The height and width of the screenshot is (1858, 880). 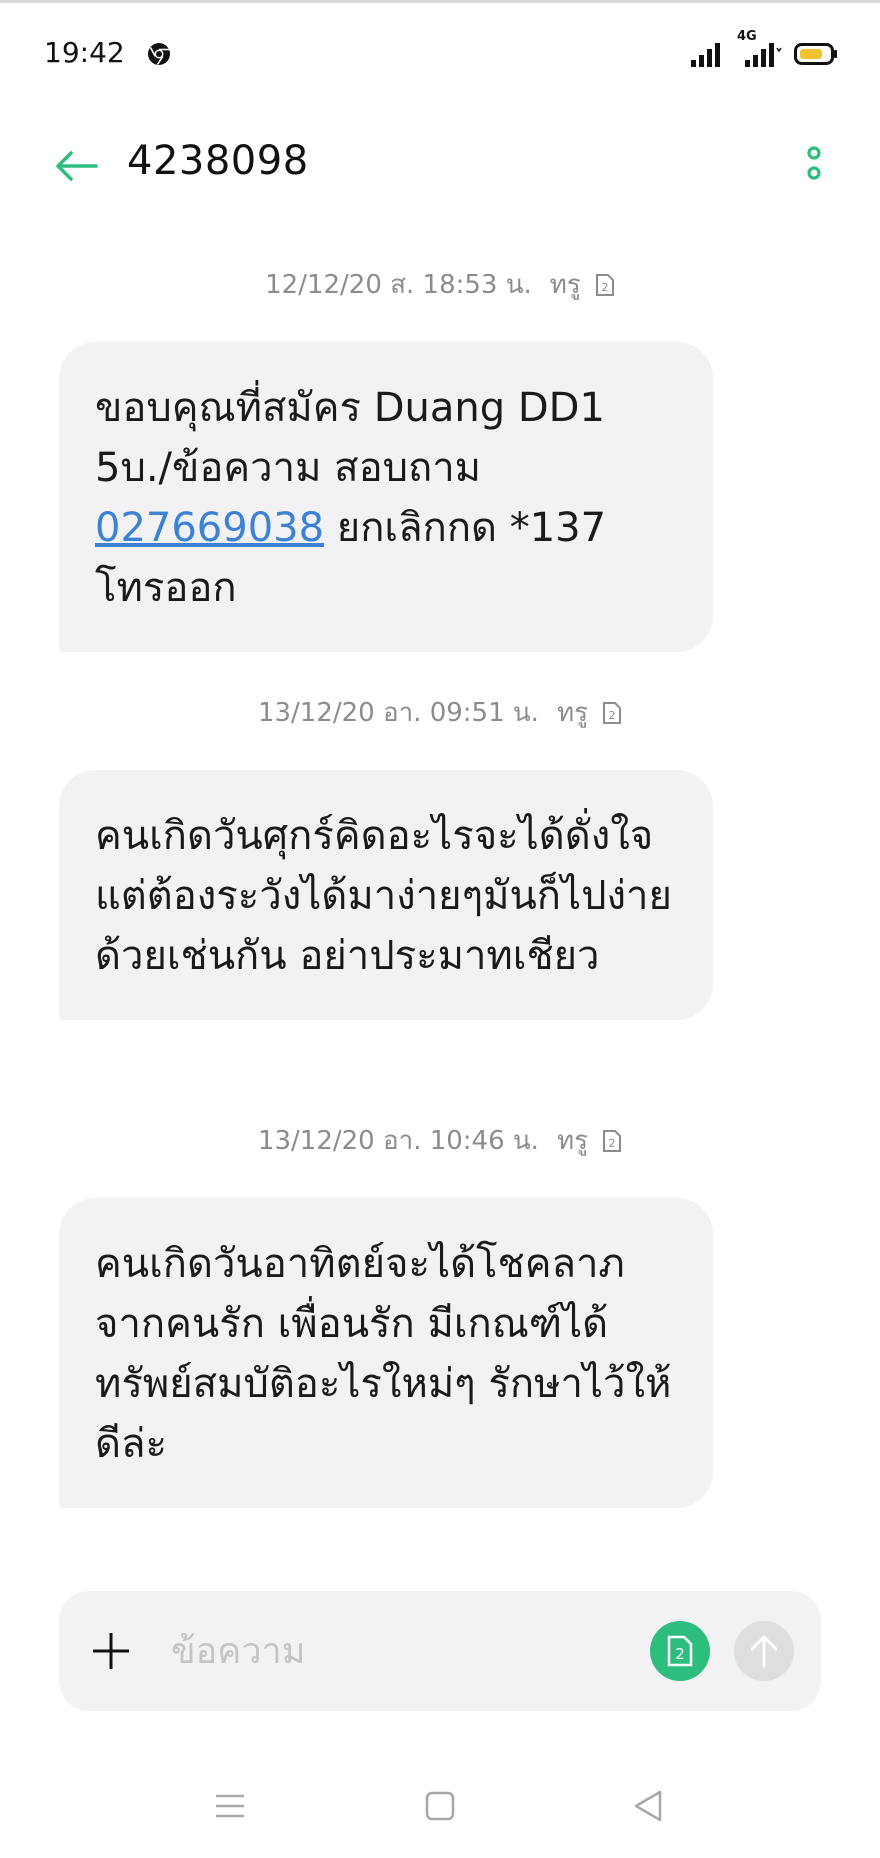 I want to click on message-meta: 13/12/20 อา. 09:51 น. ทรู 2, so click(x=440, y=712).